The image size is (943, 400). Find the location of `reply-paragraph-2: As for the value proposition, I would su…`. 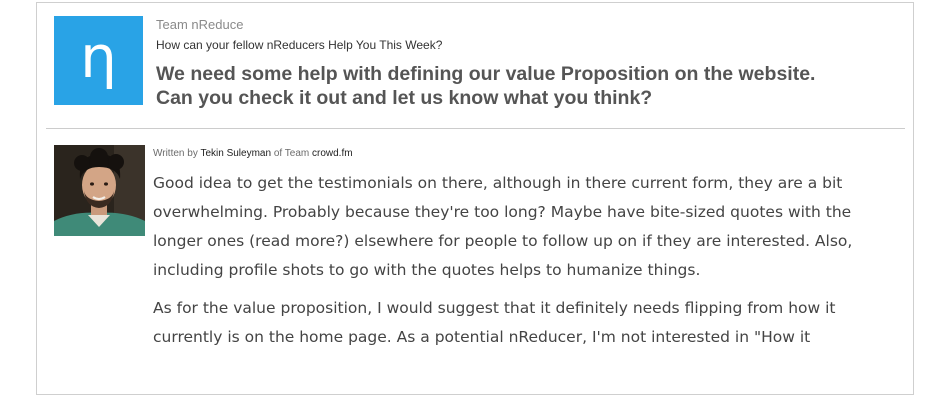

reply-paragraph-2: As for the value proposition, I would su… is located at coordinates (494, 322).